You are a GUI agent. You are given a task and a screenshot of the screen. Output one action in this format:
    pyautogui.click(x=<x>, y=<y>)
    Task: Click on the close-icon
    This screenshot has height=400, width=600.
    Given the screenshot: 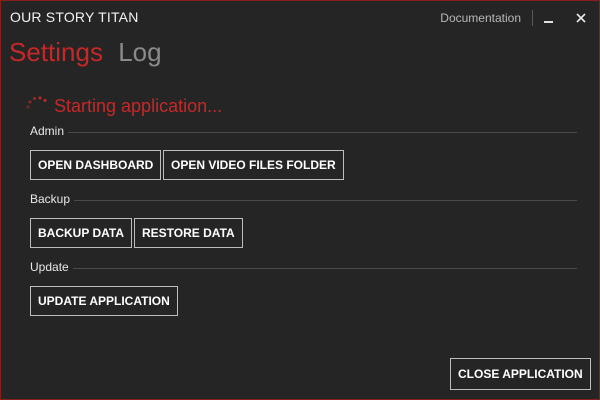 What is the action you would take?
    pyautogui.click(x=581, y=18)
    